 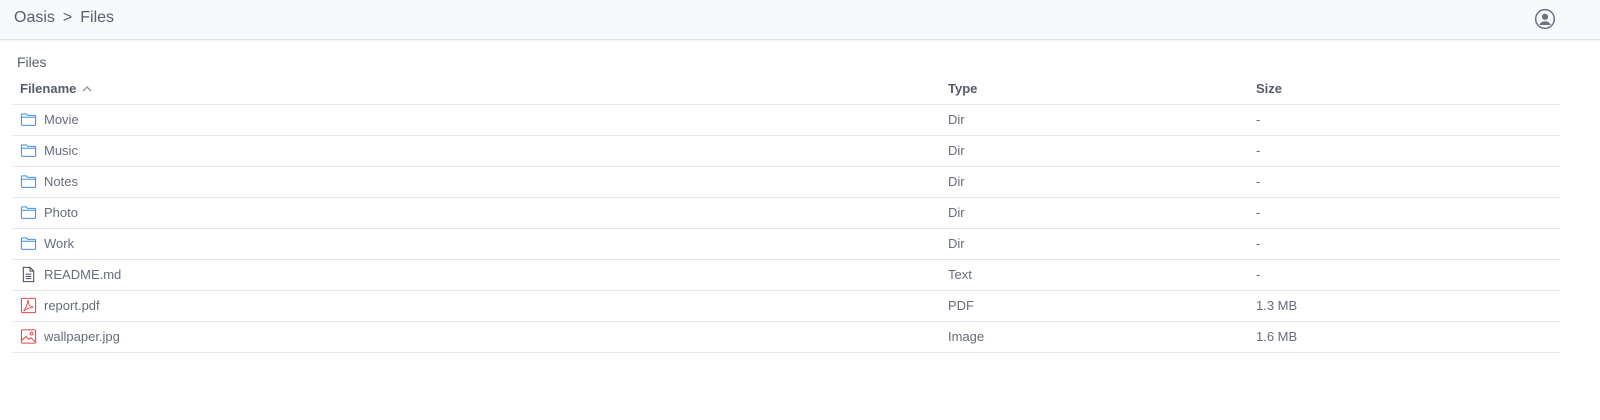 What do you see at coordinates (28, 305) in the screenshot?
I see `pdf-file-icon` at bounding box center [28, 305].